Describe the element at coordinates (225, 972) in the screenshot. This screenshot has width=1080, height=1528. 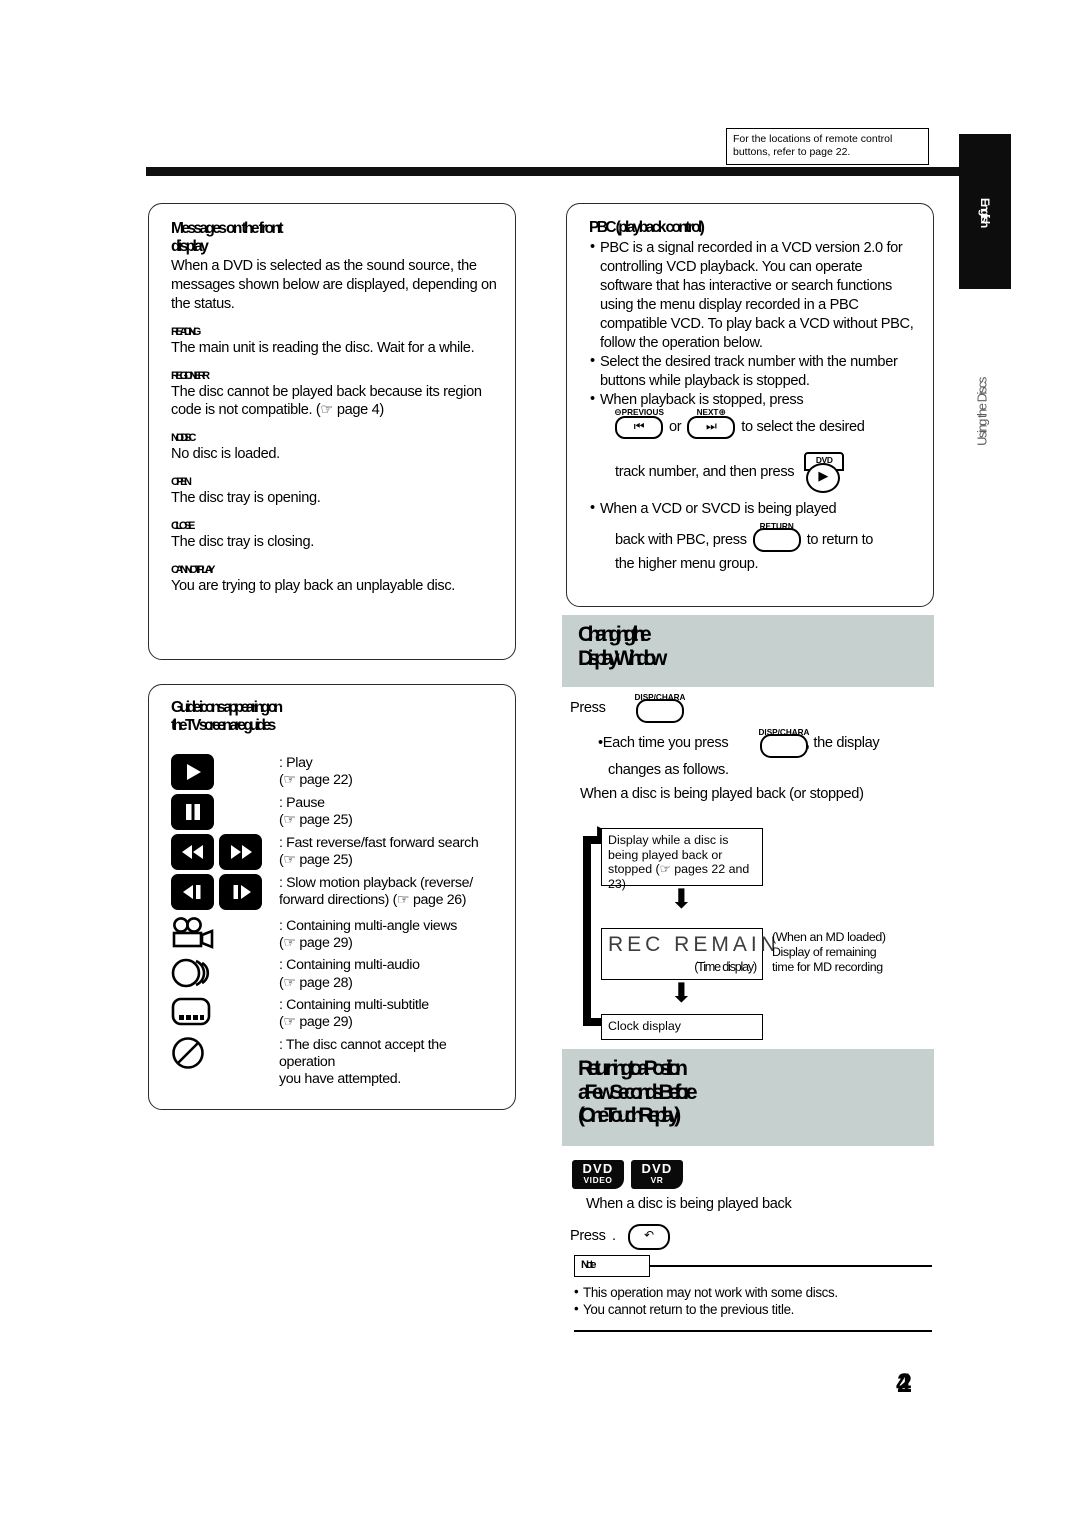
I see `guide-icons-audio` at that location.